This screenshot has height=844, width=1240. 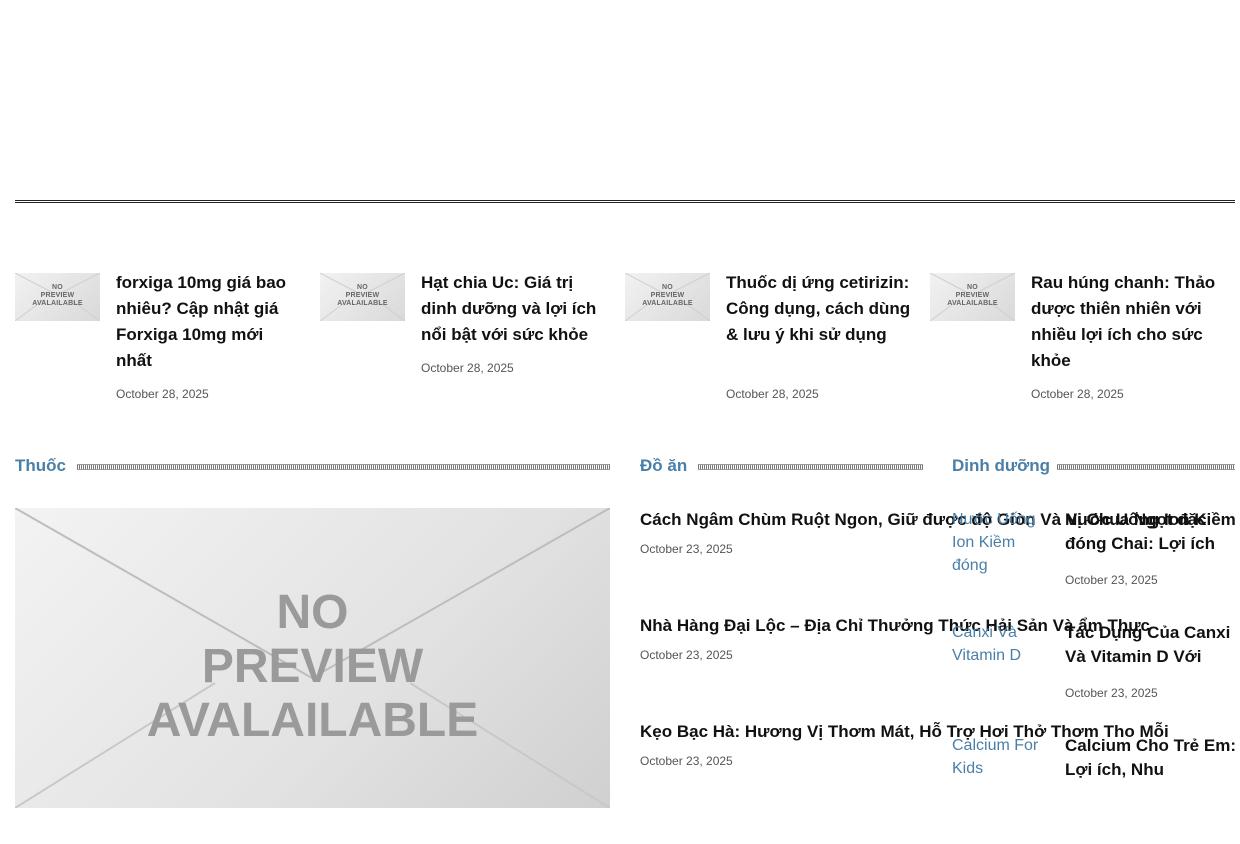 I want to click on article-title: Calcium Cho Trẻ Em: Lợi ích, Nhu, so click(x=1152, y=758).